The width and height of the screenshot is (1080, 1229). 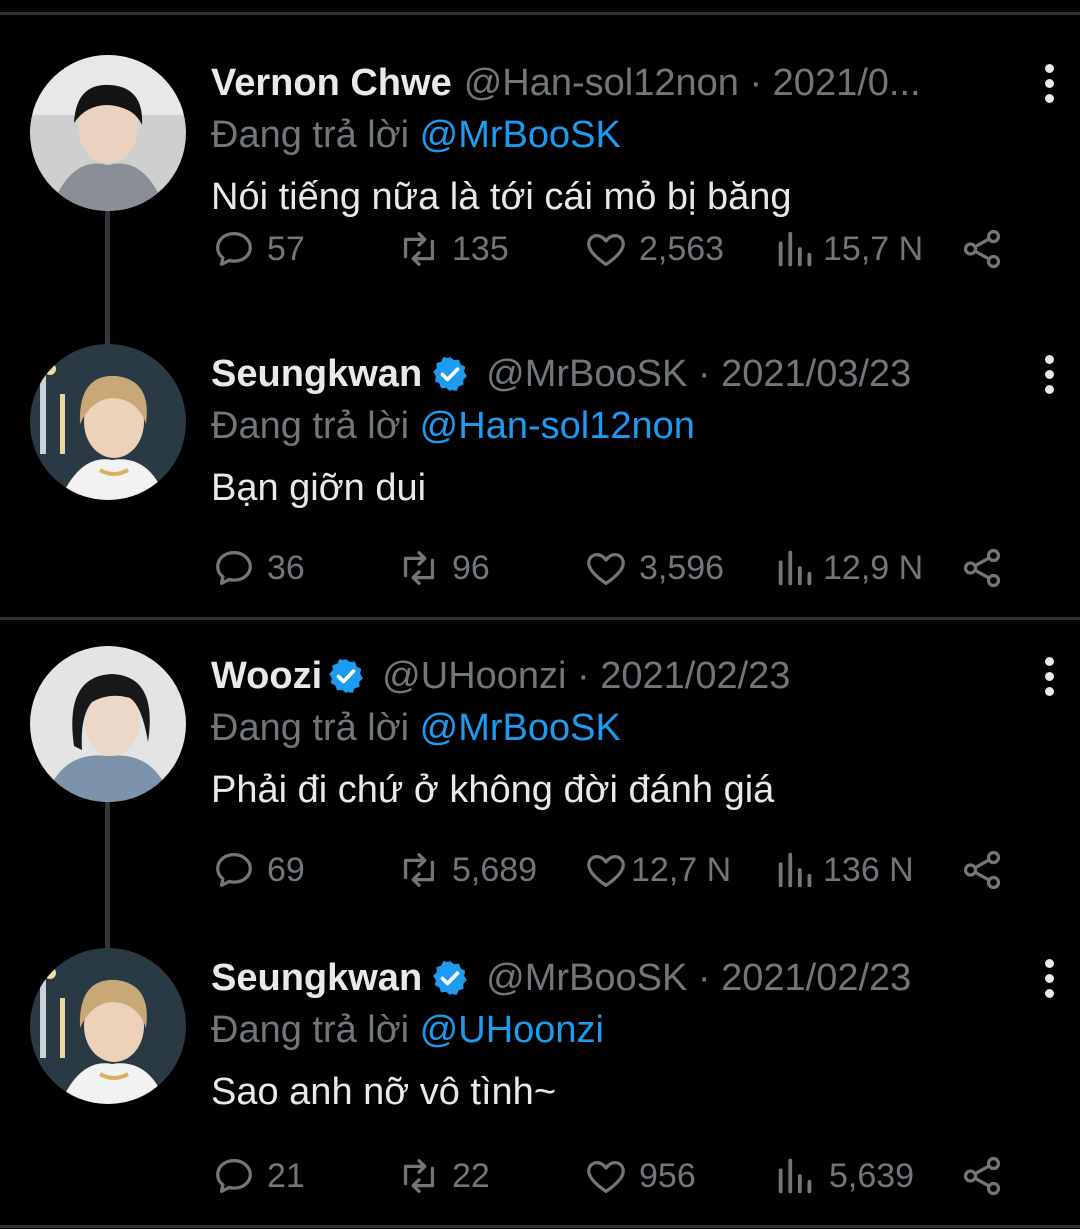 I want to click on views-button: 5,639, so click(x=843, y=1176).